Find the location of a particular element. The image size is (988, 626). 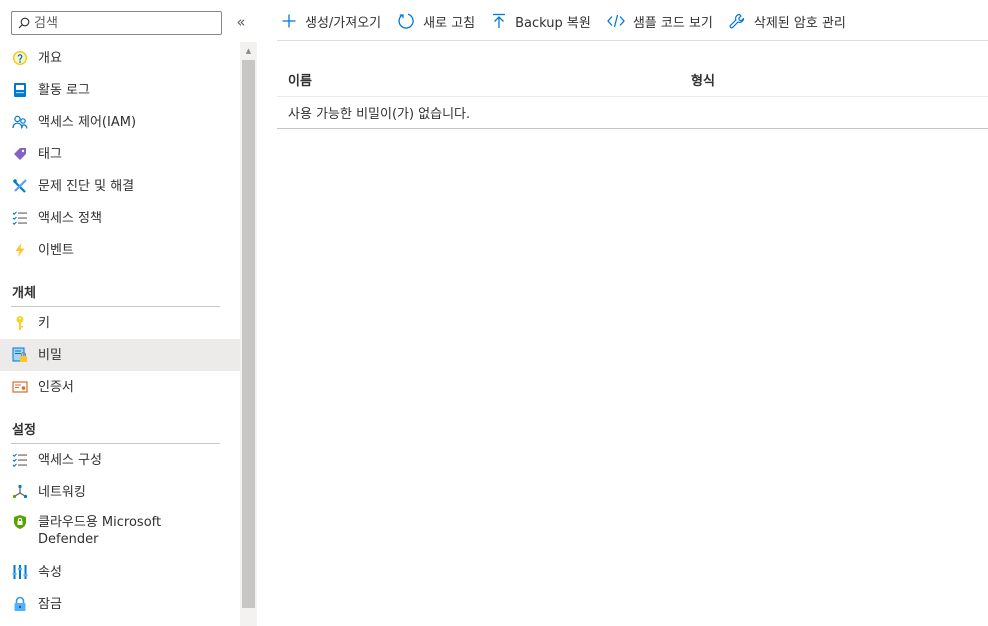

restore-backup-button: Backup 복원 is located at coordinates (541, 21).